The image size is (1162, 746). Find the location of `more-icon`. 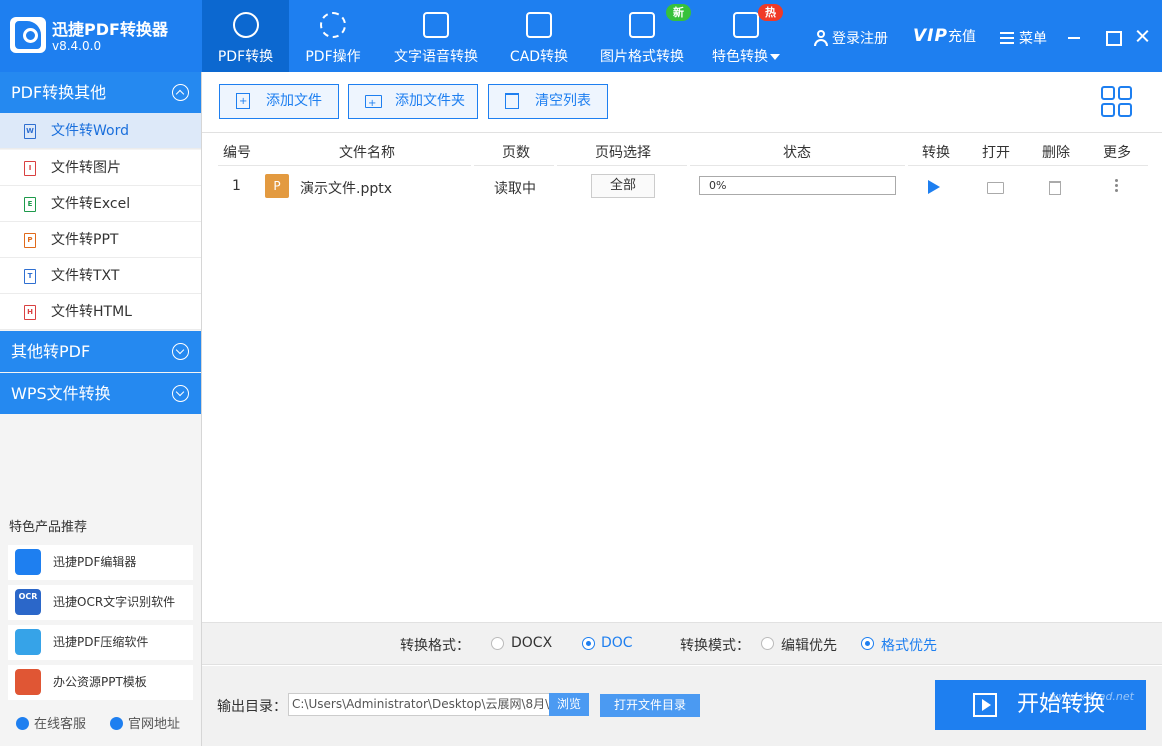

more-icon is located at coordinates (1116, 185).